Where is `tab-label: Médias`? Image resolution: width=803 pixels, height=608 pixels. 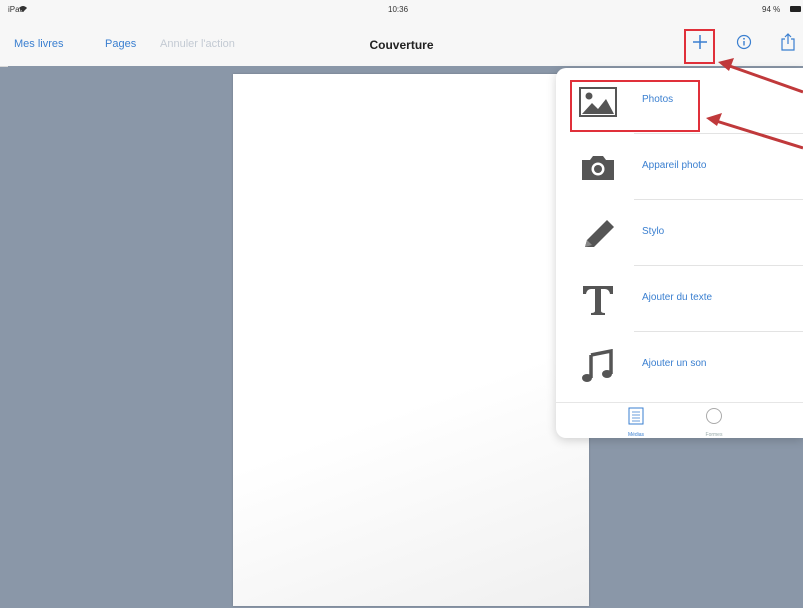 tab-label: Médias is located at coordinates (636, 435).